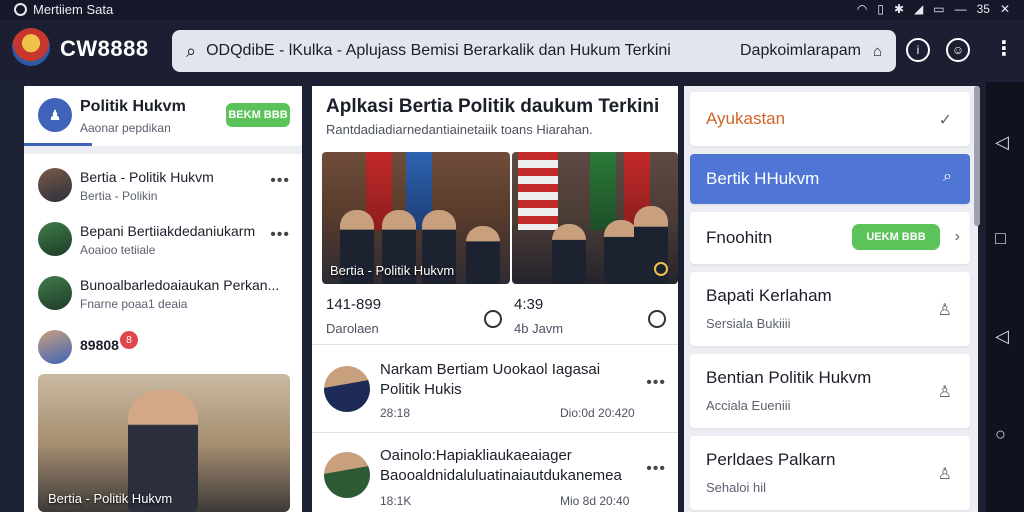 Image resolution: width=1024 pixels, height=512 pixels. I want to click on profile-avatar: ♟, so click(55, 115).